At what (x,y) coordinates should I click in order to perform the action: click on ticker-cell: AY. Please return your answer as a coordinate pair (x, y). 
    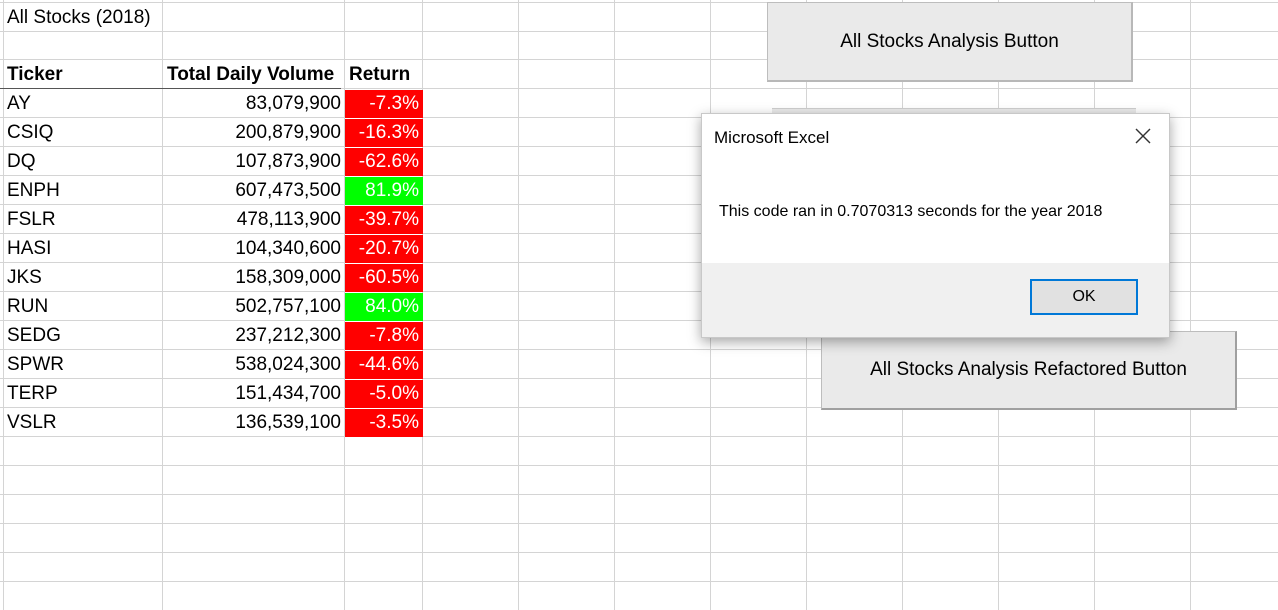
    Looking at the image, I should click on (19, 104).